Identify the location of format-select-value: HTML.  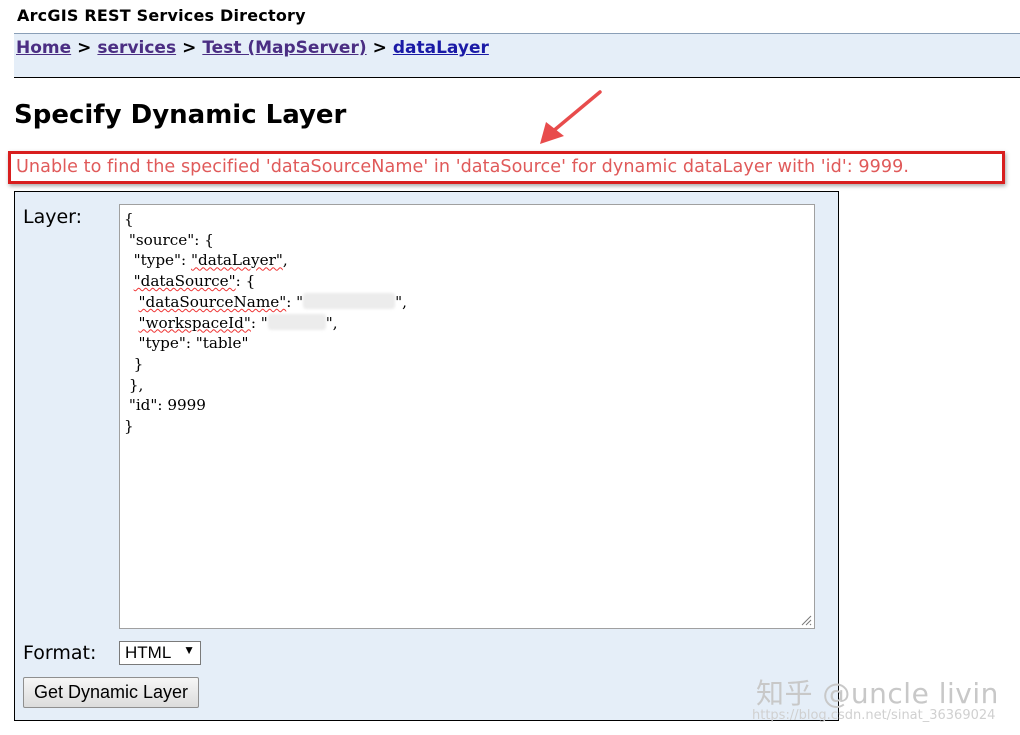
(148, 652).